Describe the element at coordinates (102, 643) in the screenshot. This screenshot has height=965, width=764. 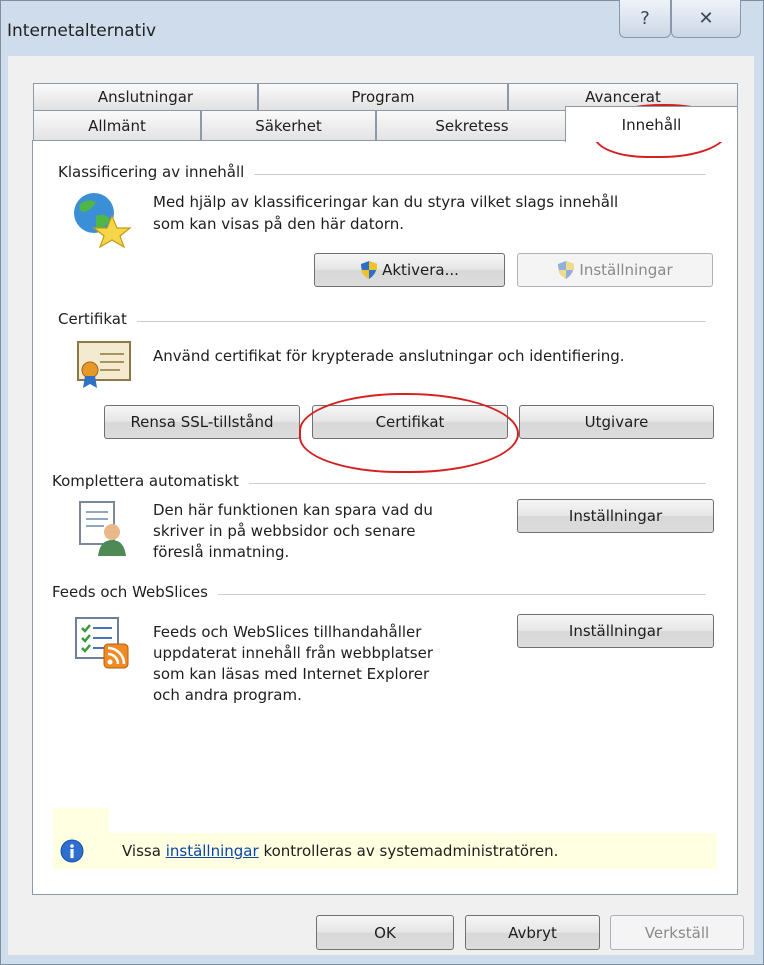
I see `feeds-icon` at that location.